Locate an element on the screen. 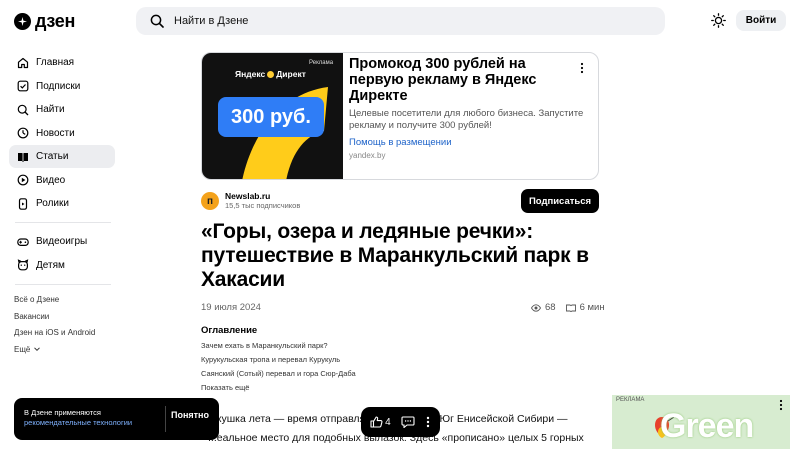  sidebar-item-videogames: Видеоигры is located at coordinates (62, 241).